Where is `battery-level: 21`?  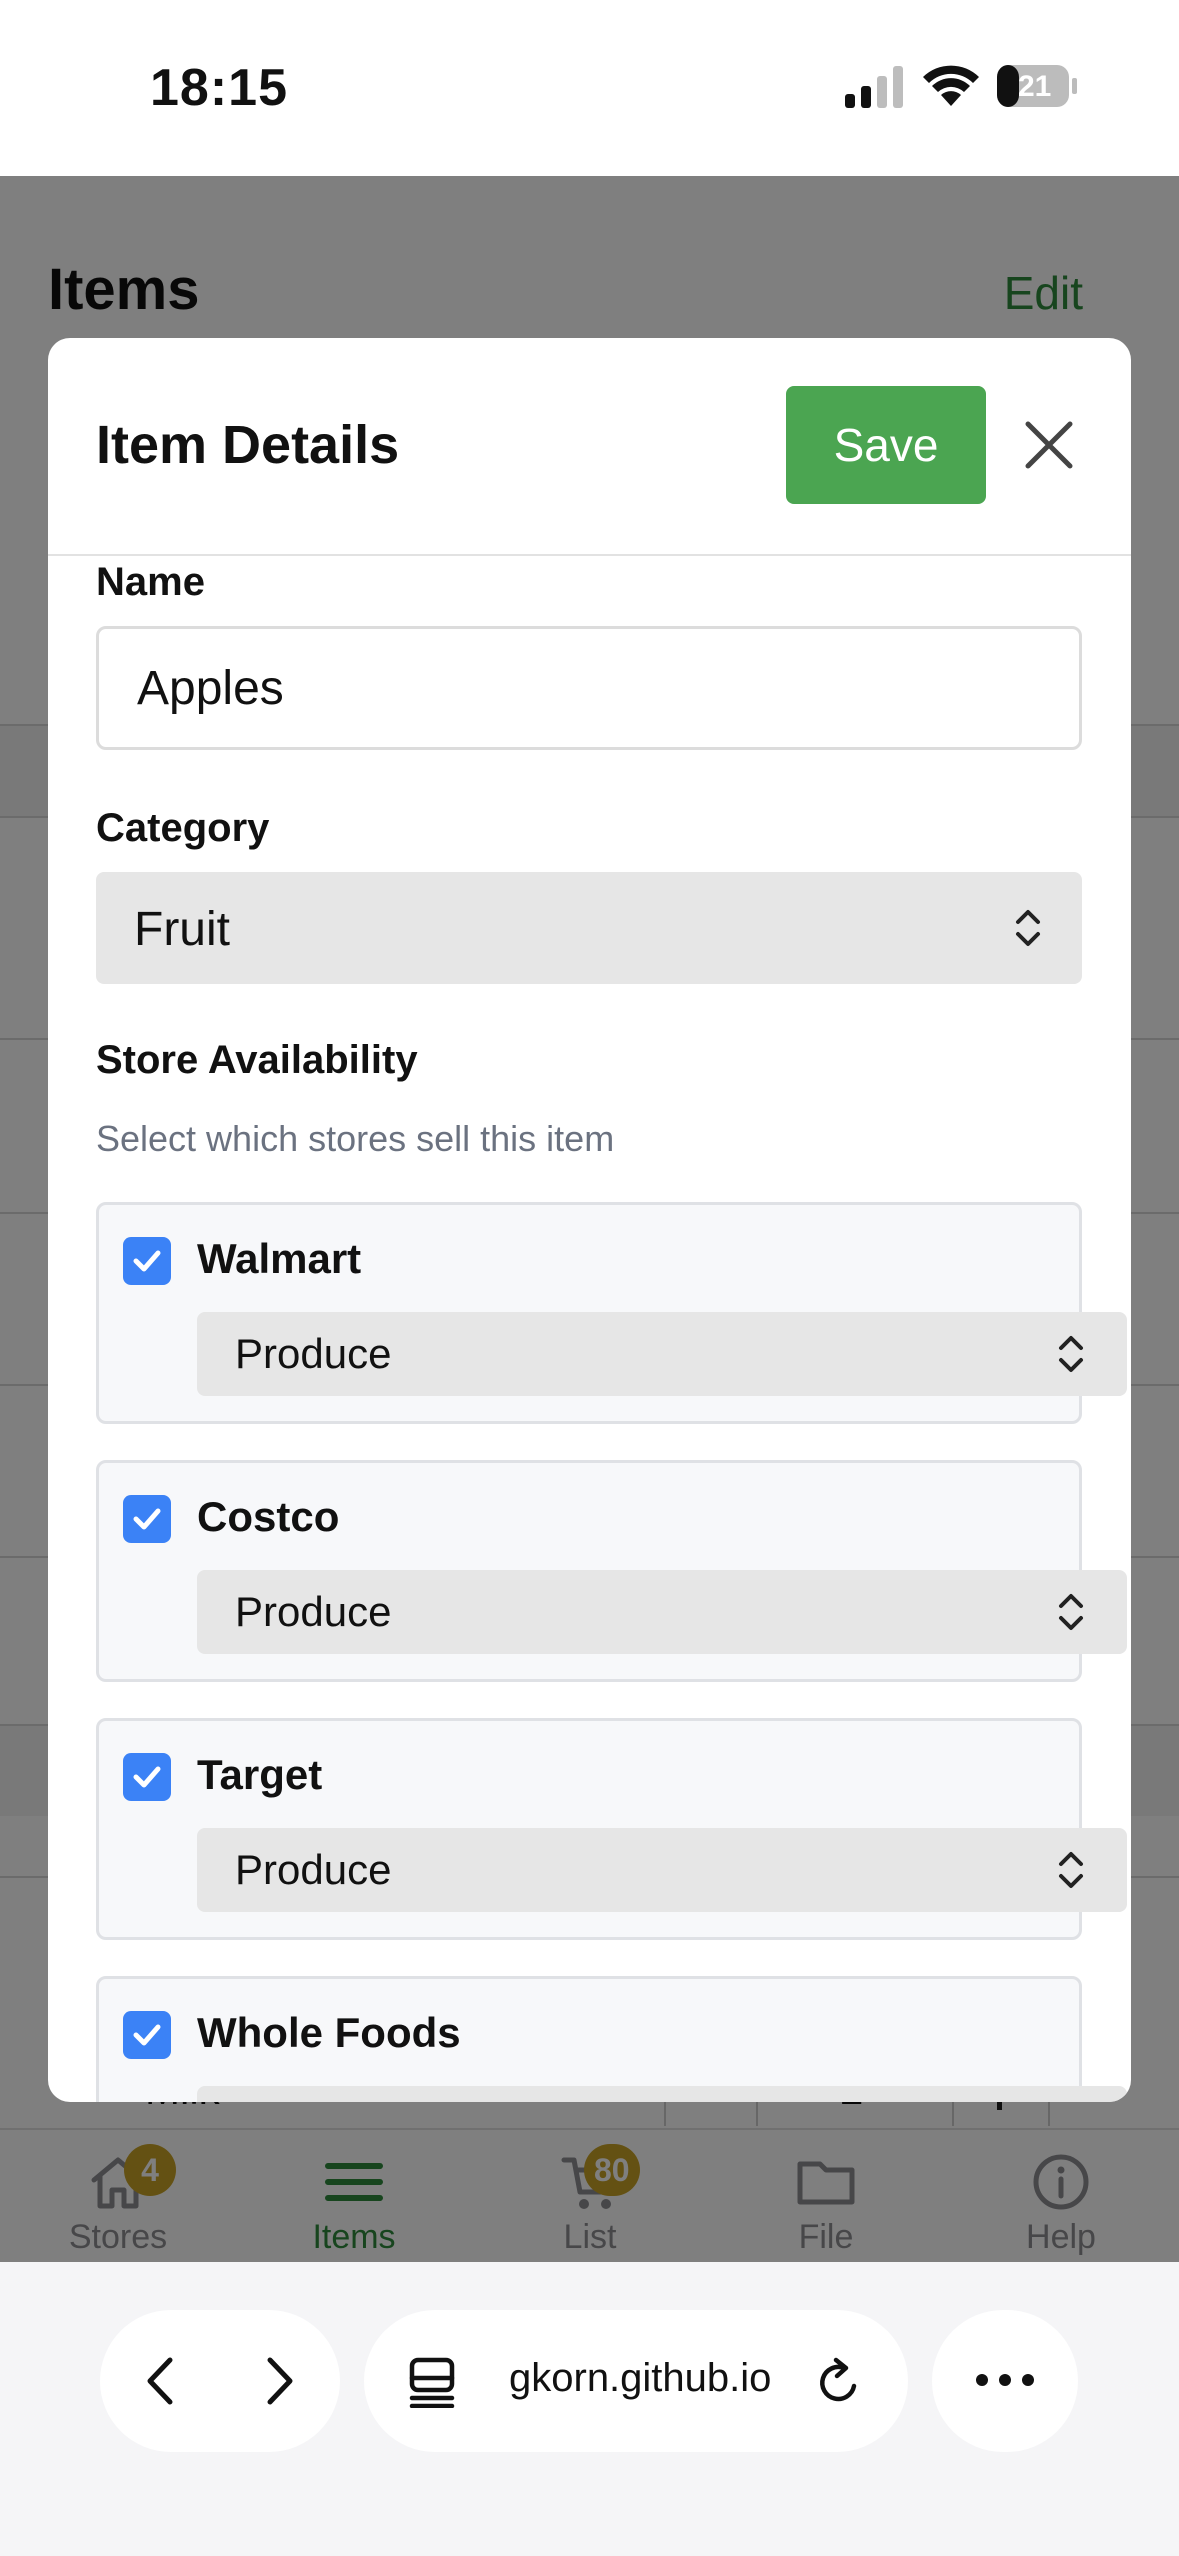 battery-level: 21 is located at coordinates (1035, 86).